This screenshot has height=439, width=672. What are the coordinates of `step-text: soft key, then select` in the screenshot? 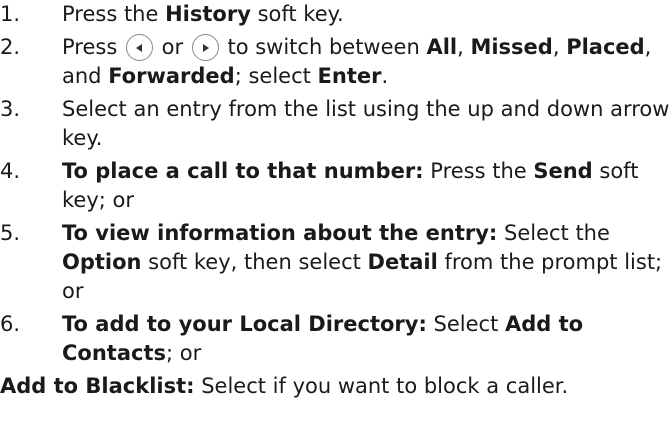 It's located at (254, 262).